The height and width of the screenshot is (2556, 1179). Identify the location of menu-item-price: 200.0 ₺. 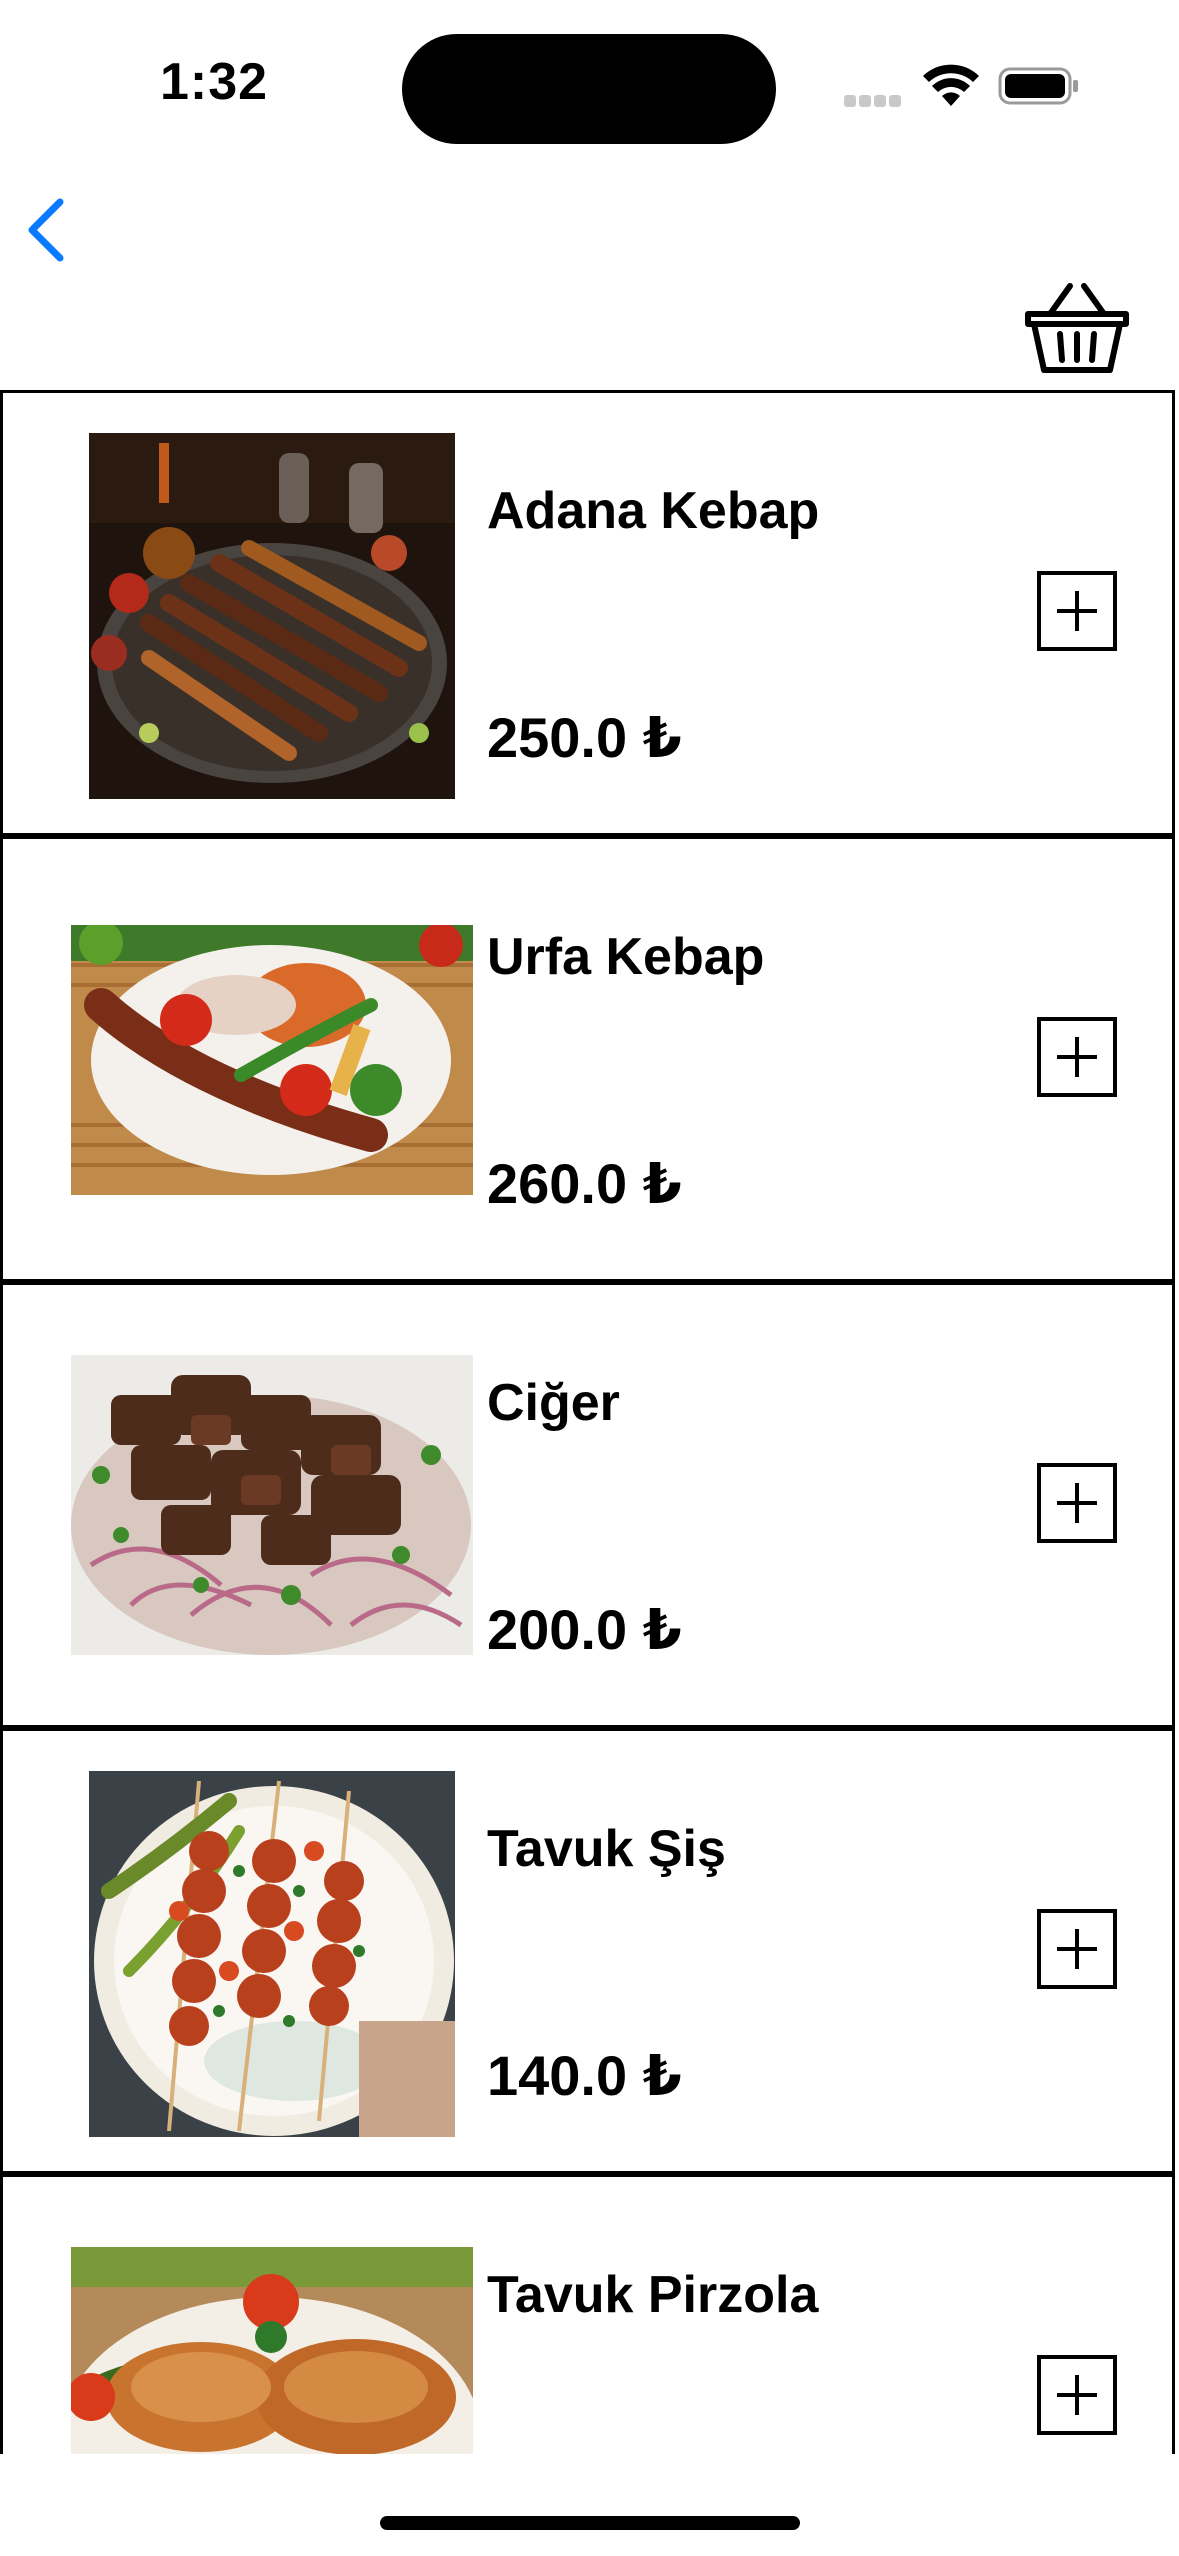
(584, 1629).